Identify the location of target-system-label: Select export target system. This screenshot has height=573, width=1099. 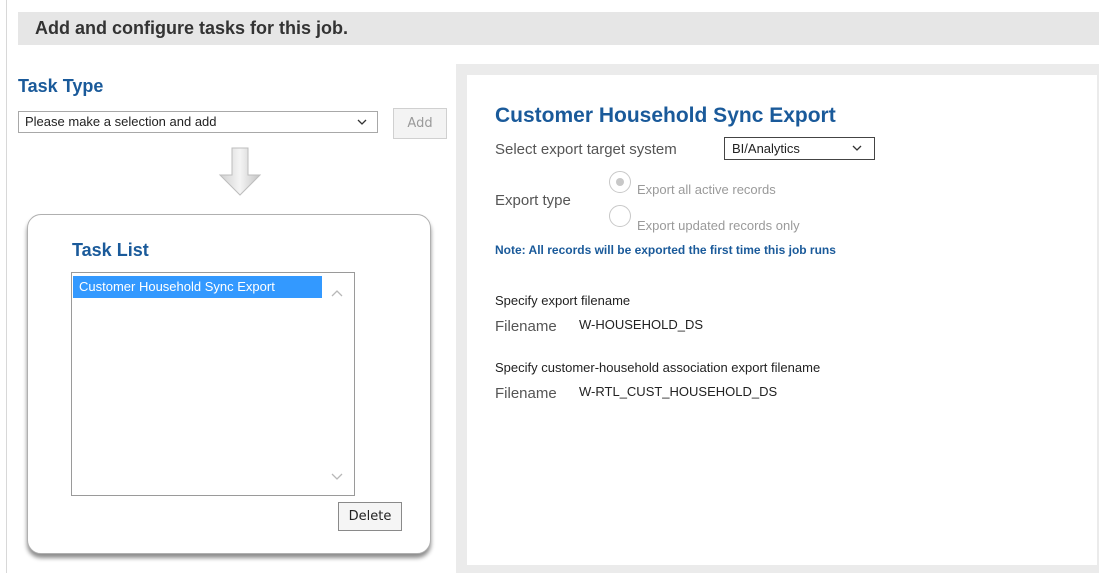
(586, 149).